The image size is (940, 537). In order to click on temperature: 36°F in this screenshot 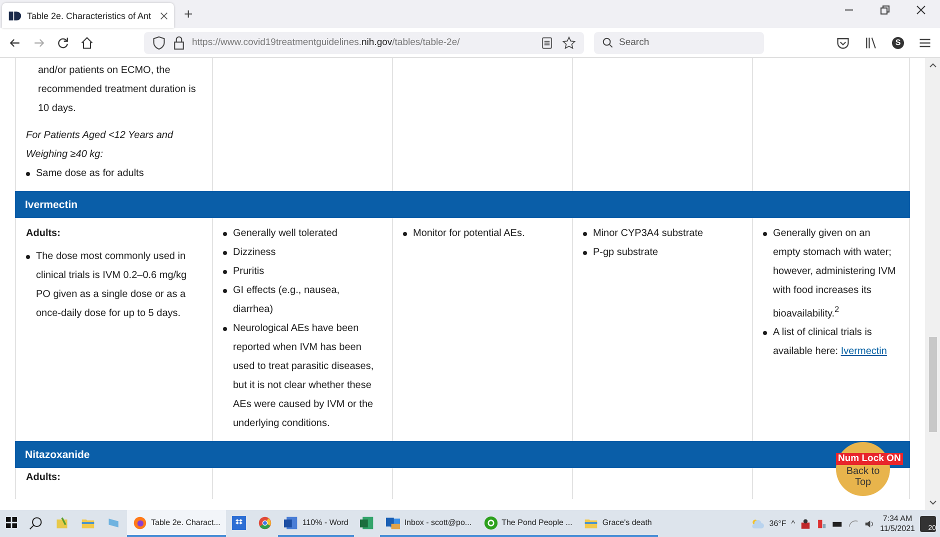, I will do `click(777, 523)`.